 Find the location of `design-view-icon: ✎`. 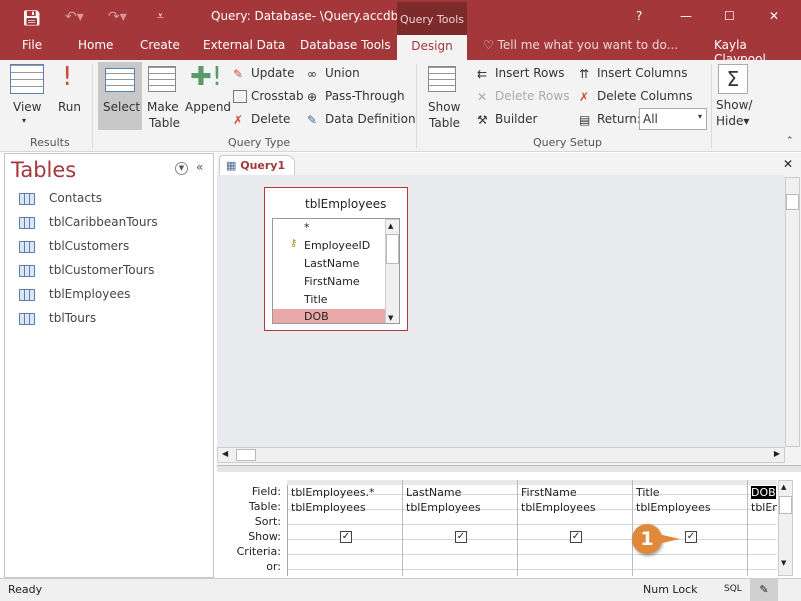

design-view-icon: ✎ is located at coordinates (764, 590).